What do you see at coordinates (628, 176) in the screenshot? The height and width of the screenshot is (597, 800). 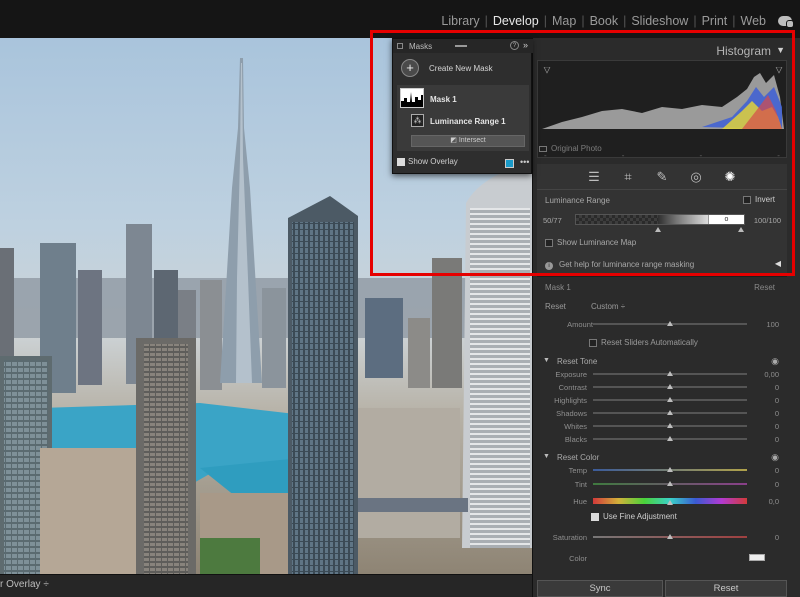 I see `crop-icon: ⌗` at bounding box center [628, 176].